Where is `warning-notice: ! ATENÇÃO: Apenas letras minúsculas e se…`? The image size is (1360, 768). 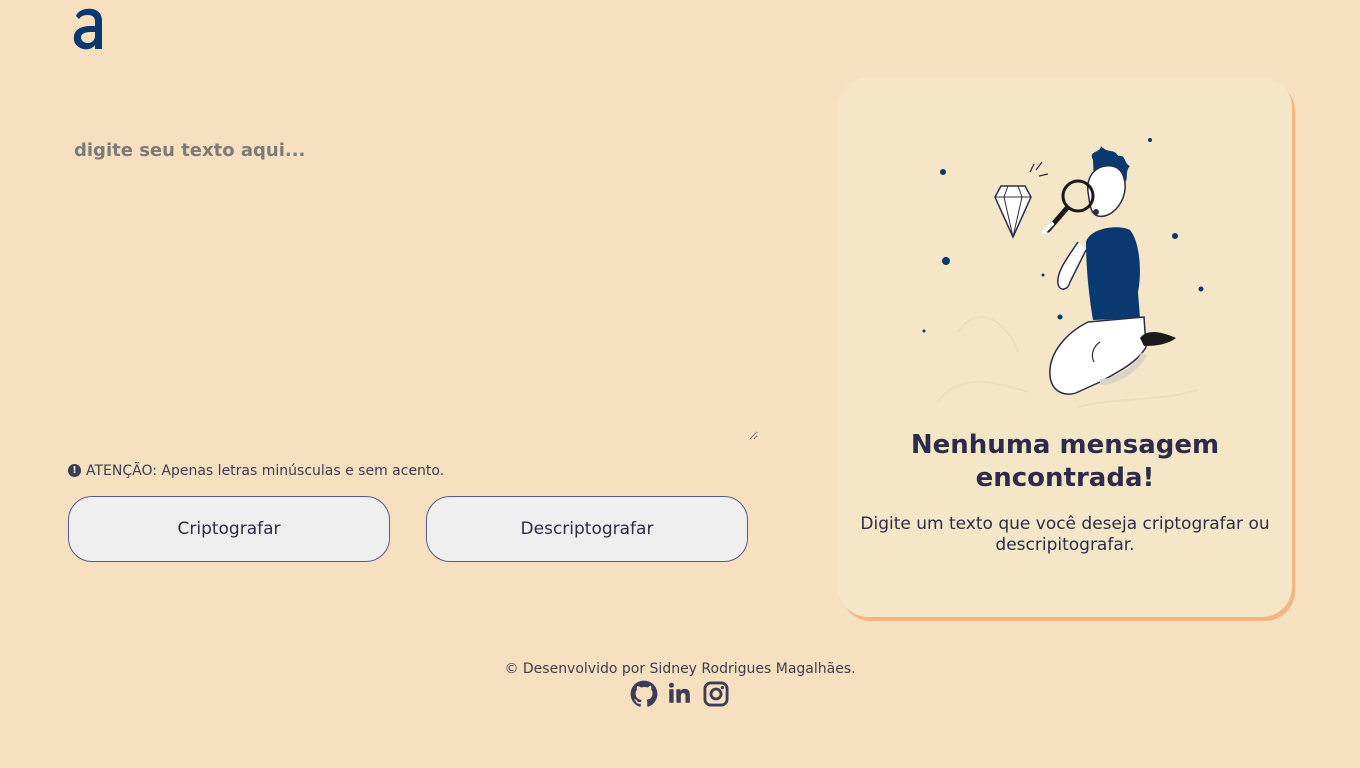
warning-notice: ! ATENÇÃO: Apenas letras minúsculas e se… is located at coordinates (256, 471).